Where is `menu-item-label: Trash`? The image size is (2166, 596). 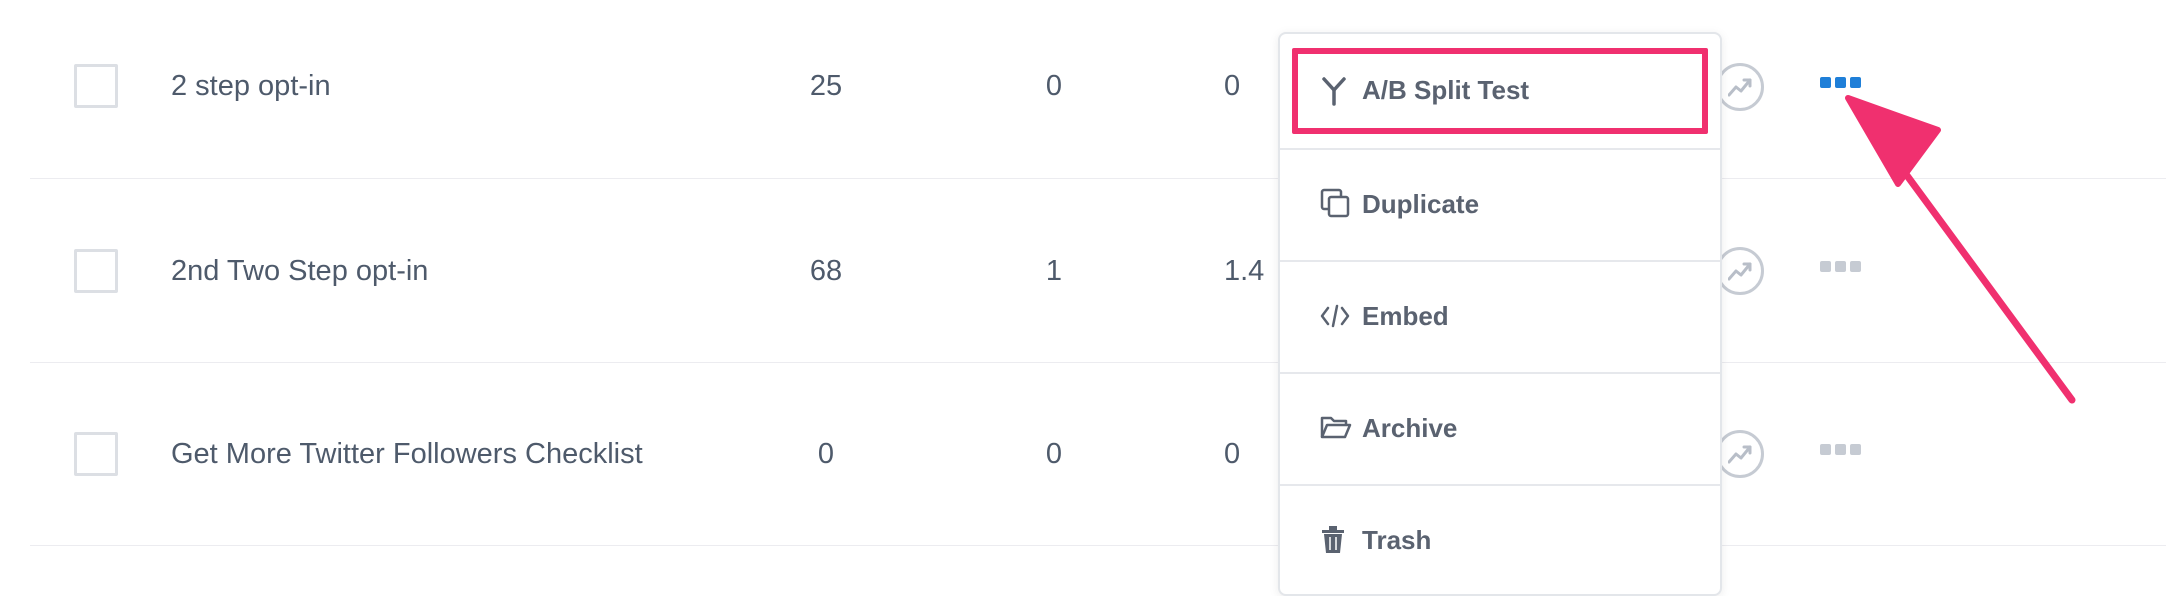
menu-item-label: Trash is located at coordinates (1397, 540).